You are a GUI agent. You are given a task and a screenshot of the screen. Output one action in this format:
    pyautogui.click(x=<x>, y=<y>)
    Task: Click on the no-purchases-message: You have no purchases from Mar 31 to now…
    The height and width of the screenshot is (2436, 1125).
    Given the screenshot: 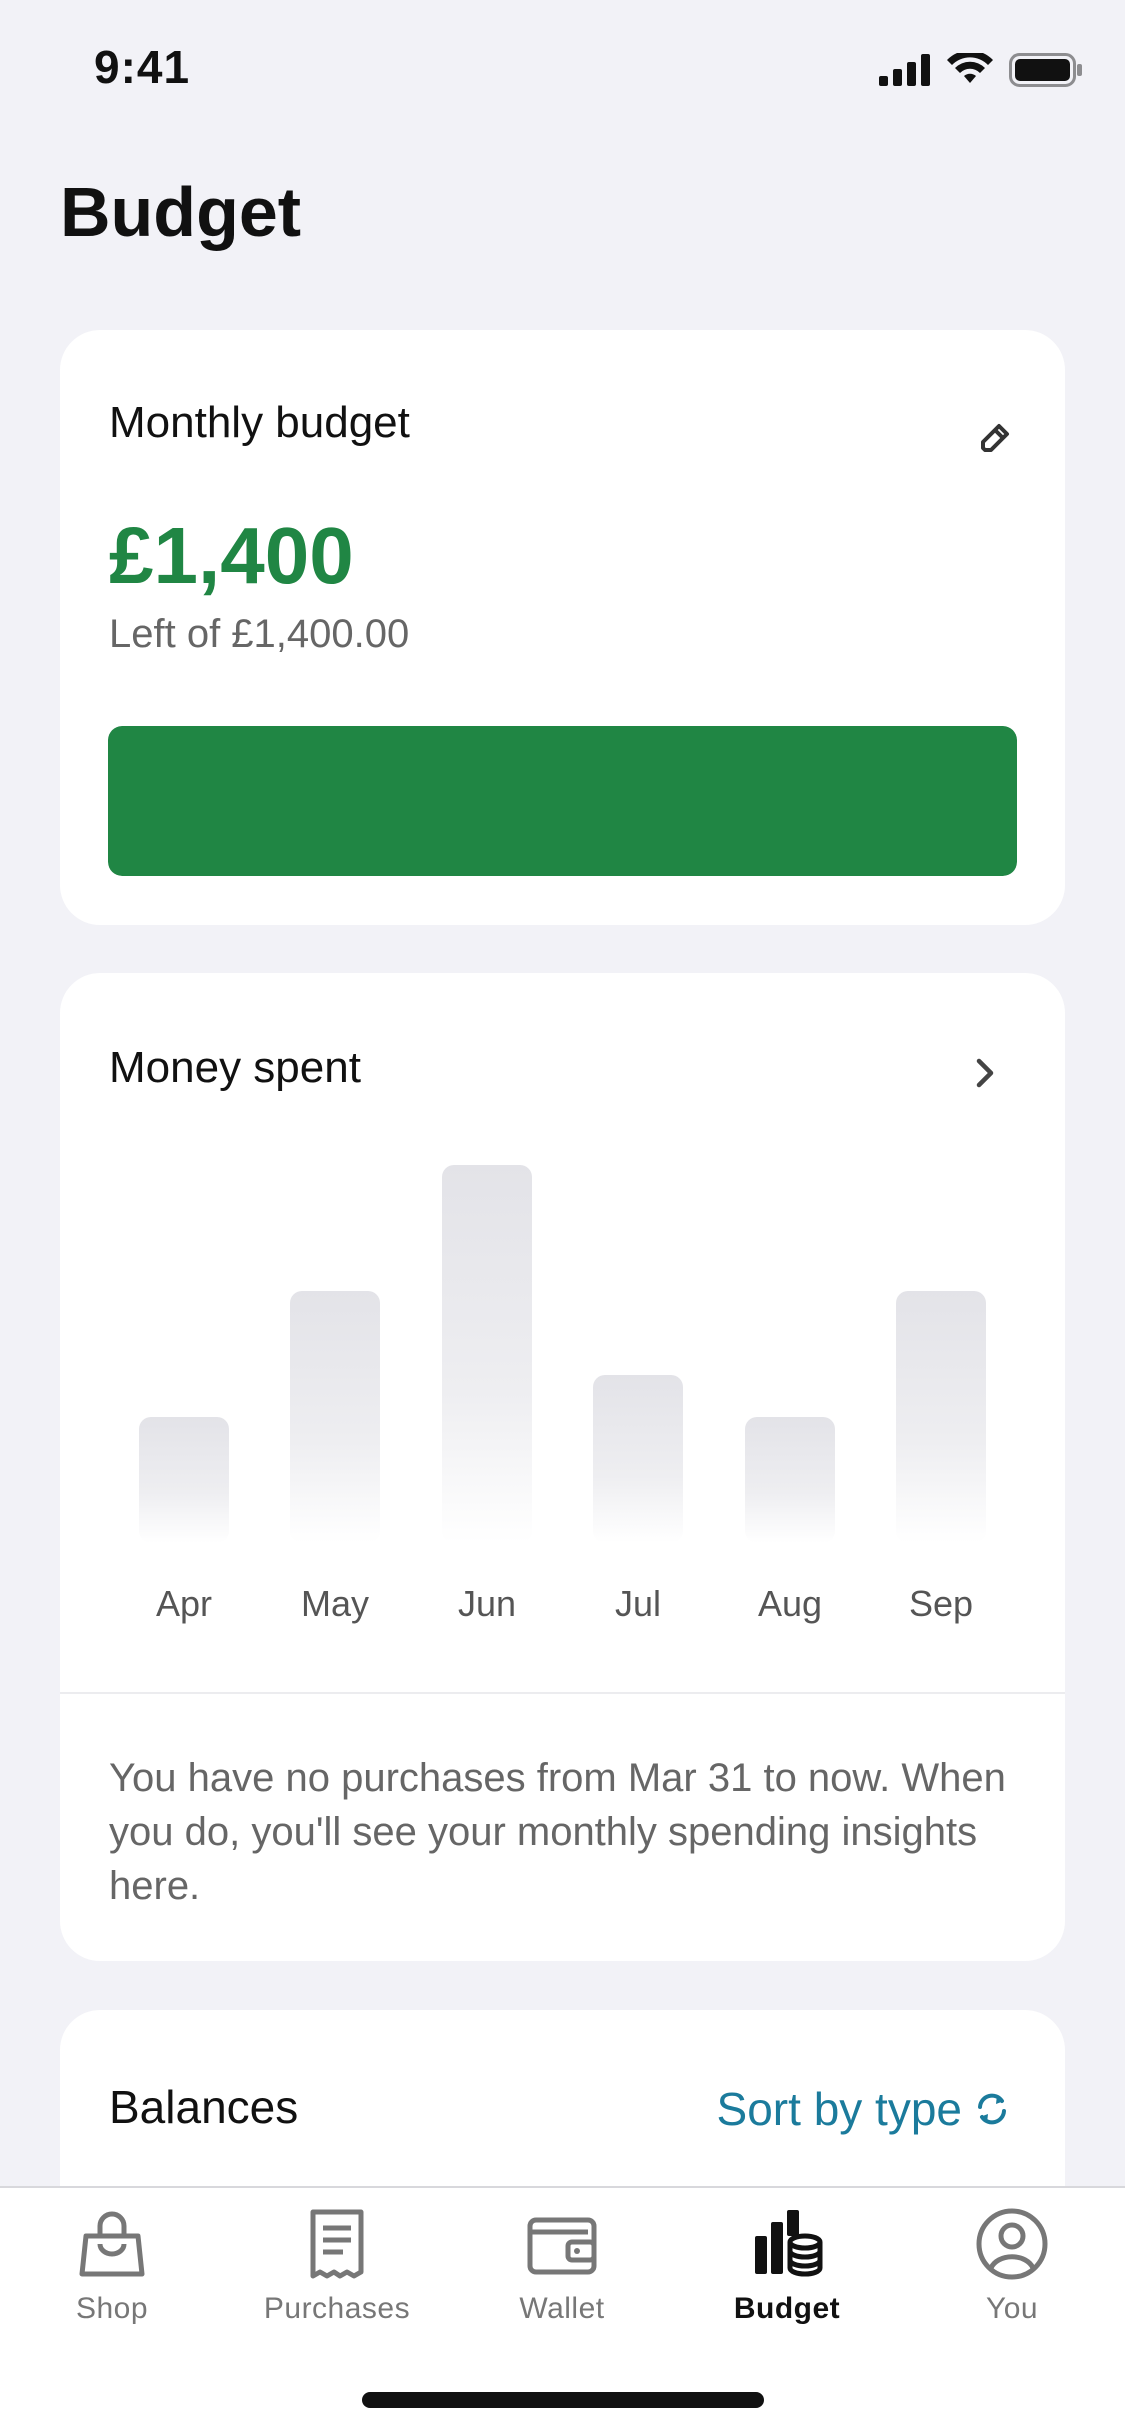 What is the action you would take?
    pyautogui.click(x=557, y=1832)
    